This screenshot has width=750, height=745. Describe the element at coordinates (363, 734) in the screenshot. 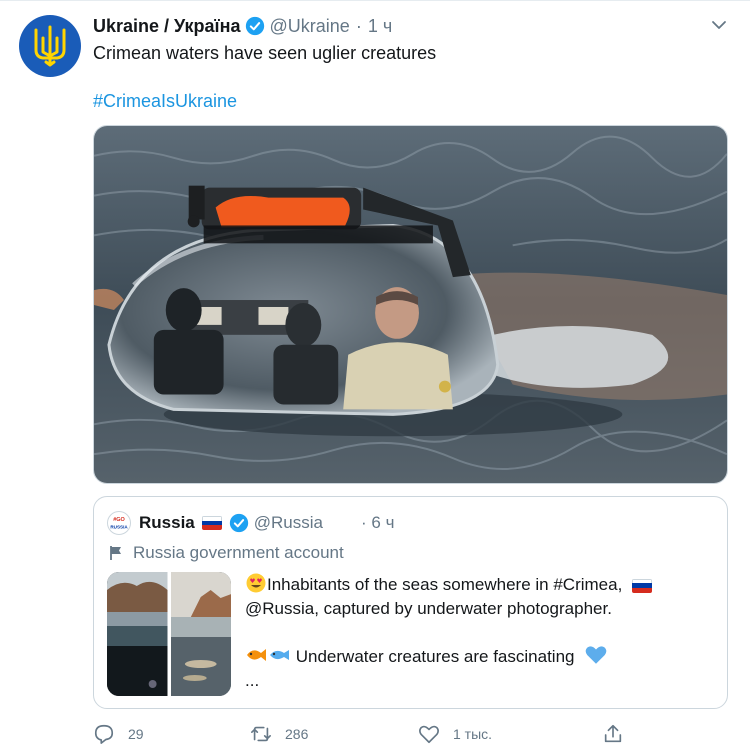

I see `tweet-actions: 29 286 1 тыс.` at that location.